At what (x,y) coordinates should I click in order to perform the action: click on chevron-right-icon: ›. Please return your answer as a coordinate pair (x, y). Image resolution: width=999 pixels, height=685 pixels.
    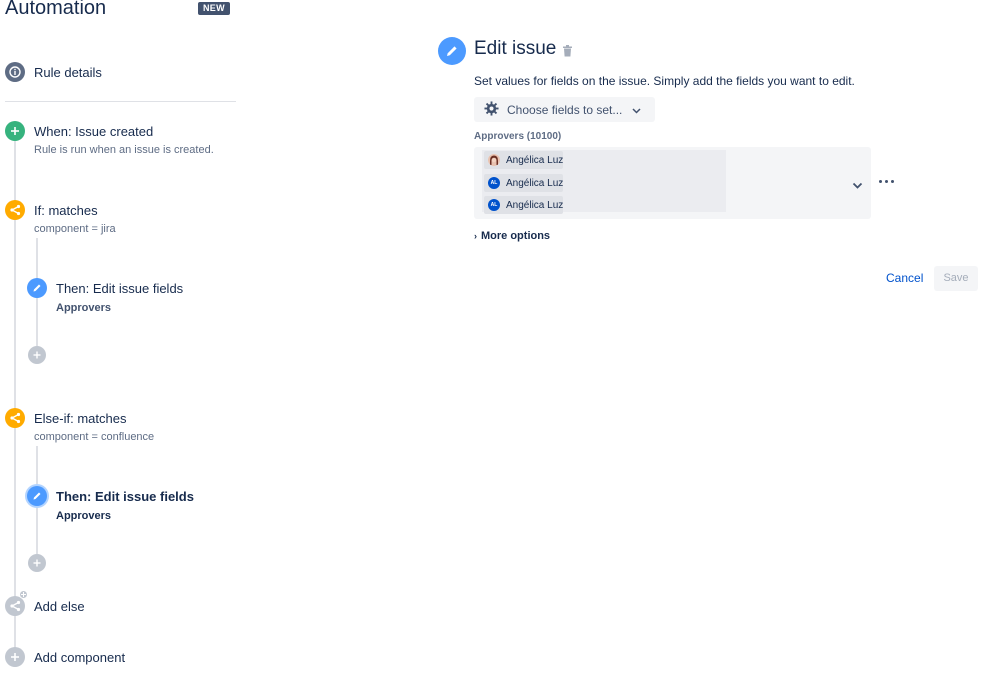
    Looking at the image, I should click on (475, 236).